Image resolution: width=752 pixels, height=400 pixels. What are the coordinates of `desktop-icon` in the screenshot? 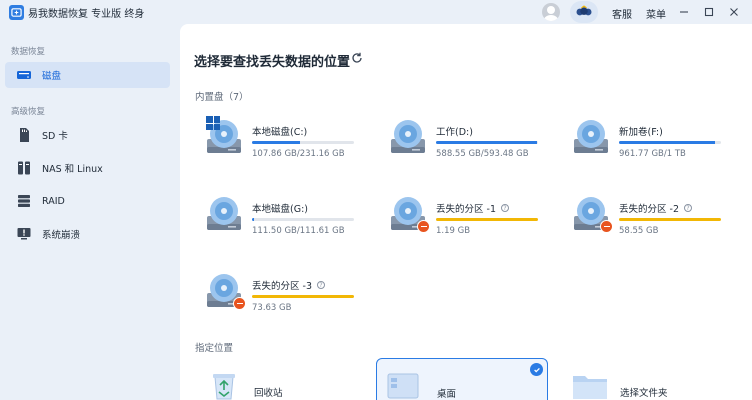 It's located at (403, 386).